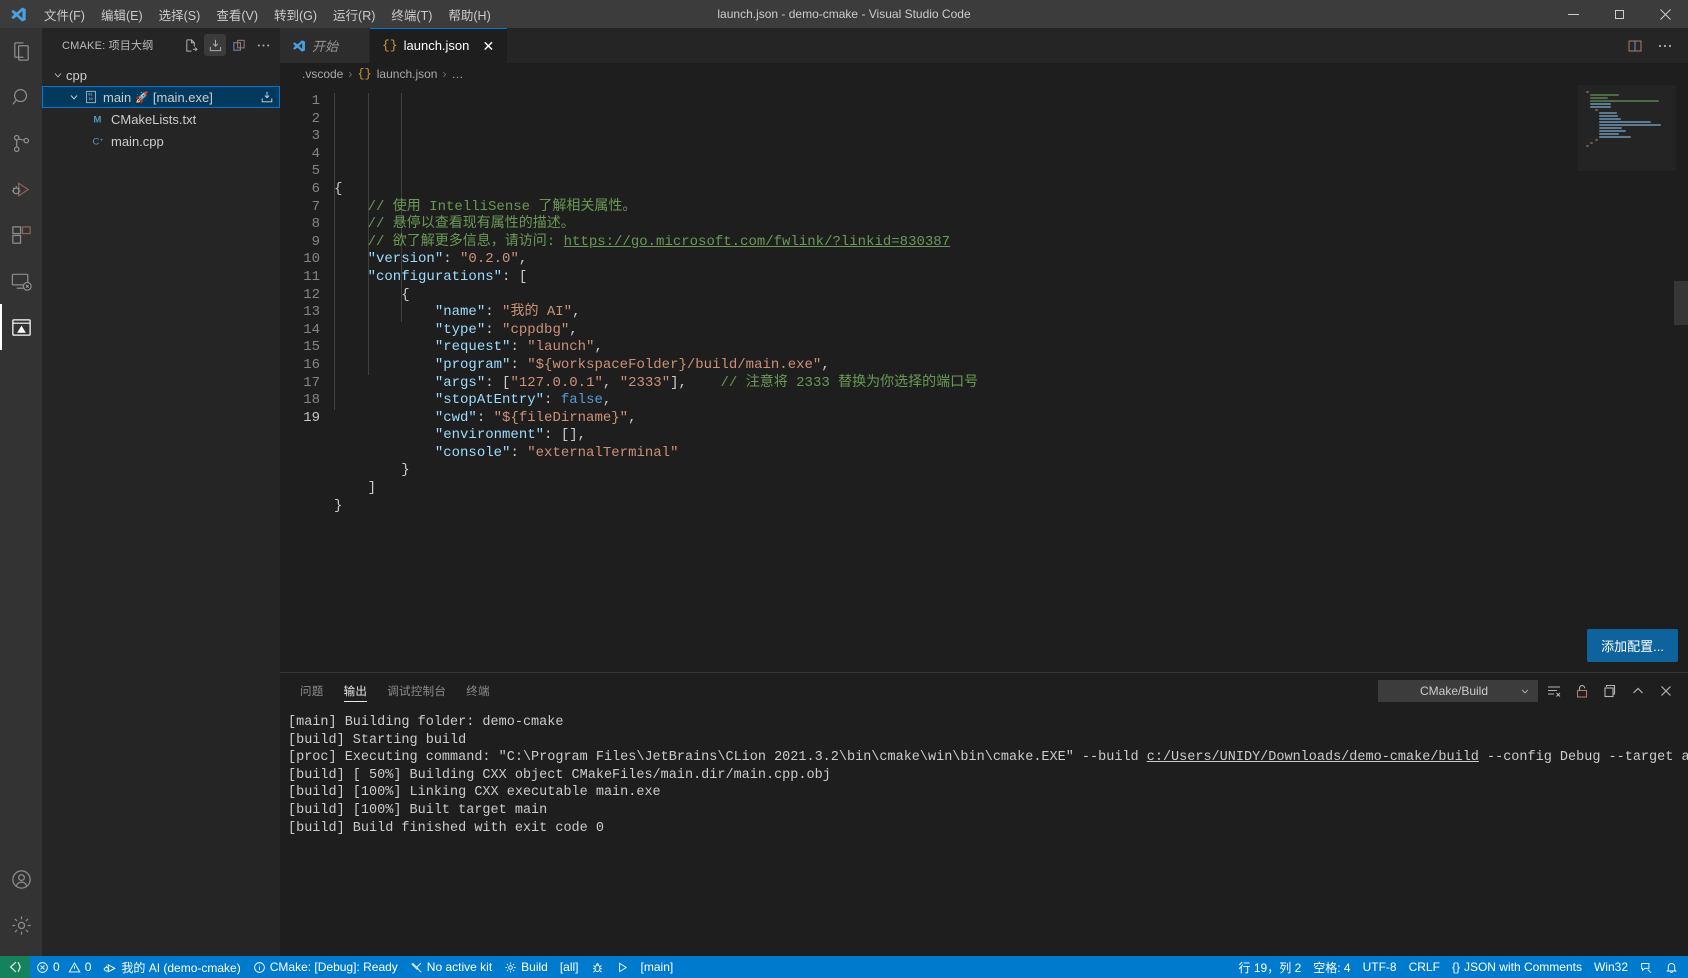 The width and height of the screenshot is (1688, 978). Describe the element at coordinates (355, 690) in the screenshot. I see `panel-tab-output: 输出` at that location.